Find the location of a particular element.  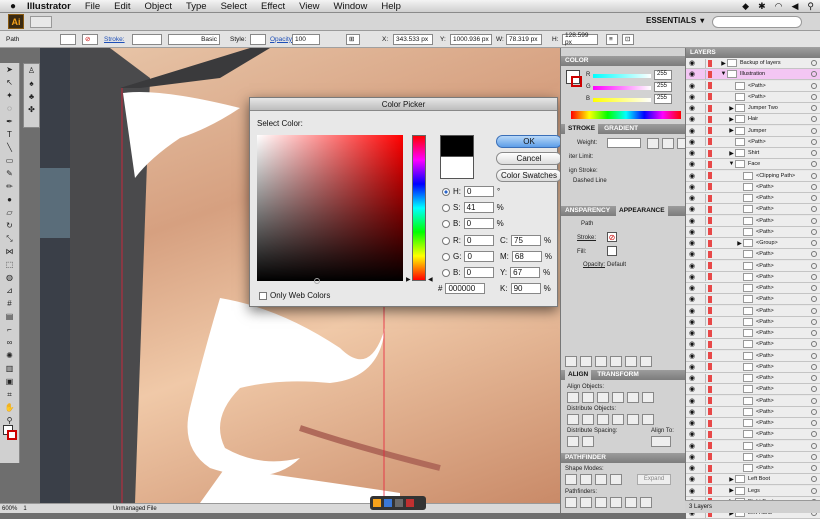

trash-icon is located at coordinates (646, 361).